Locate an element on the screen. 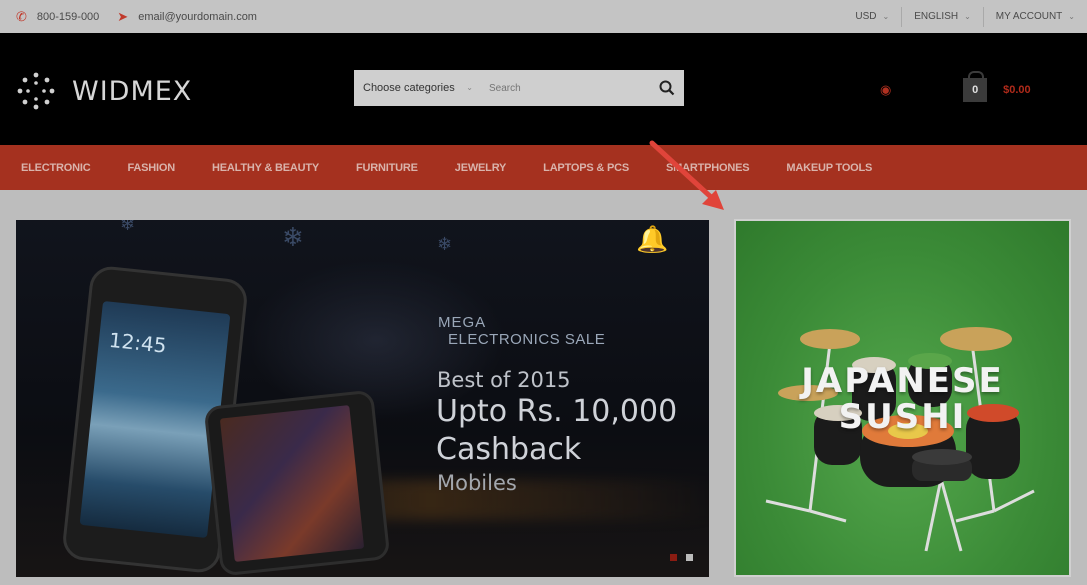  language-dropdown: ENGLISH ⌄ is located at coordinates (942, 16).